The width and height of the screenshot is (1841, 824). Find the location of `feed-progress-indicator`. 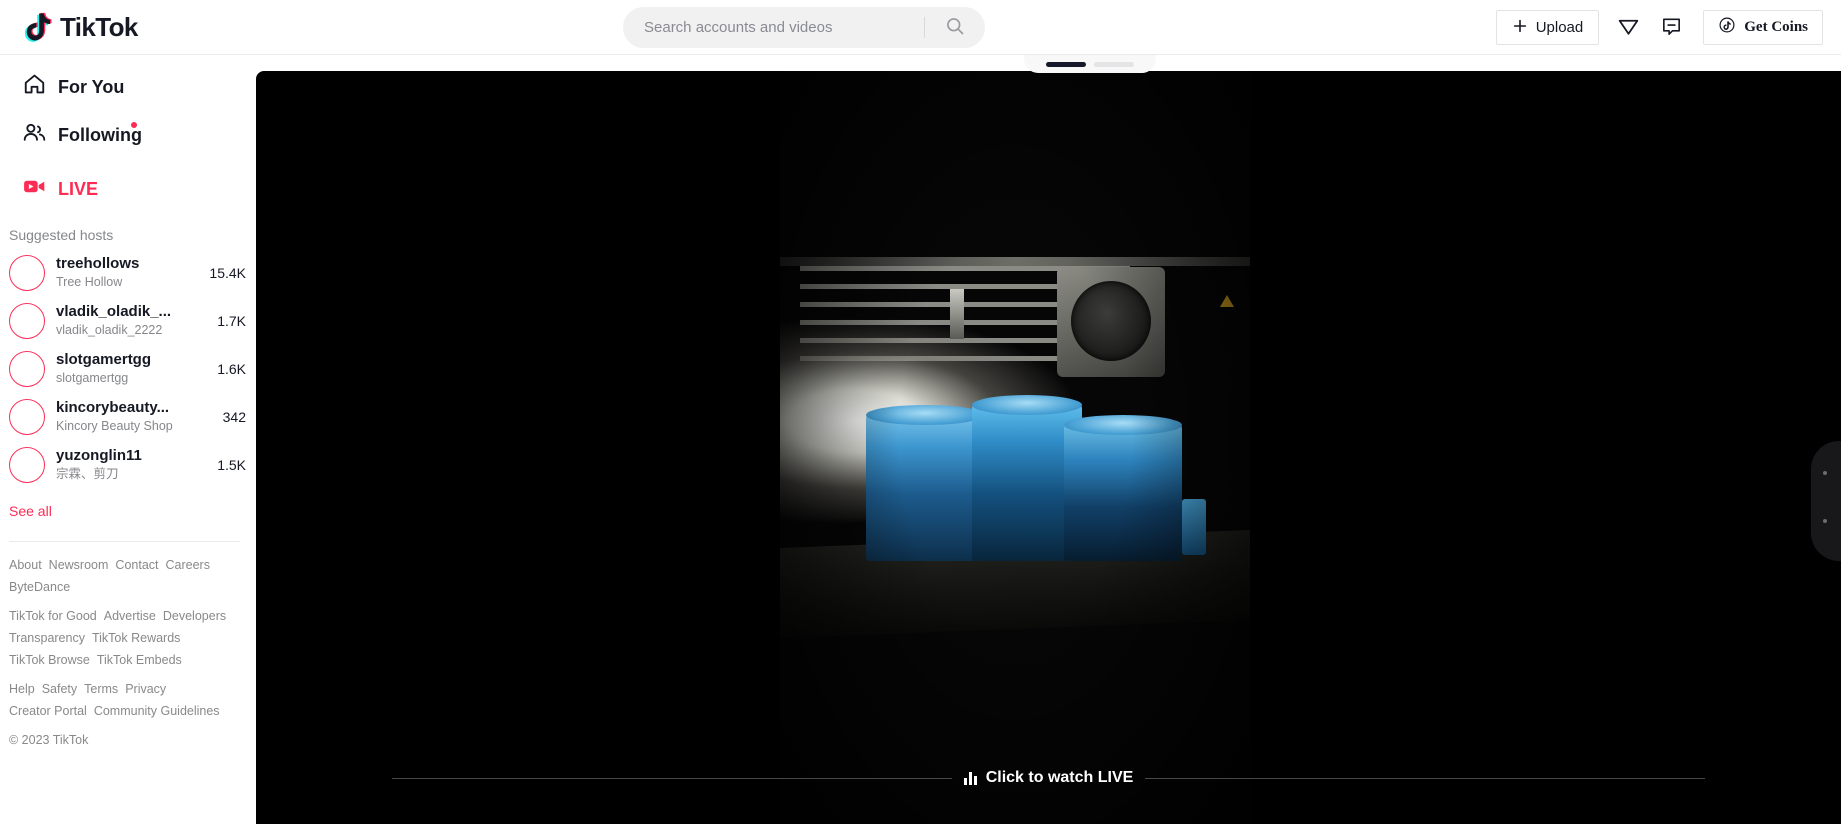

feed-progress-indicator is located at coordinates (1090, 64).